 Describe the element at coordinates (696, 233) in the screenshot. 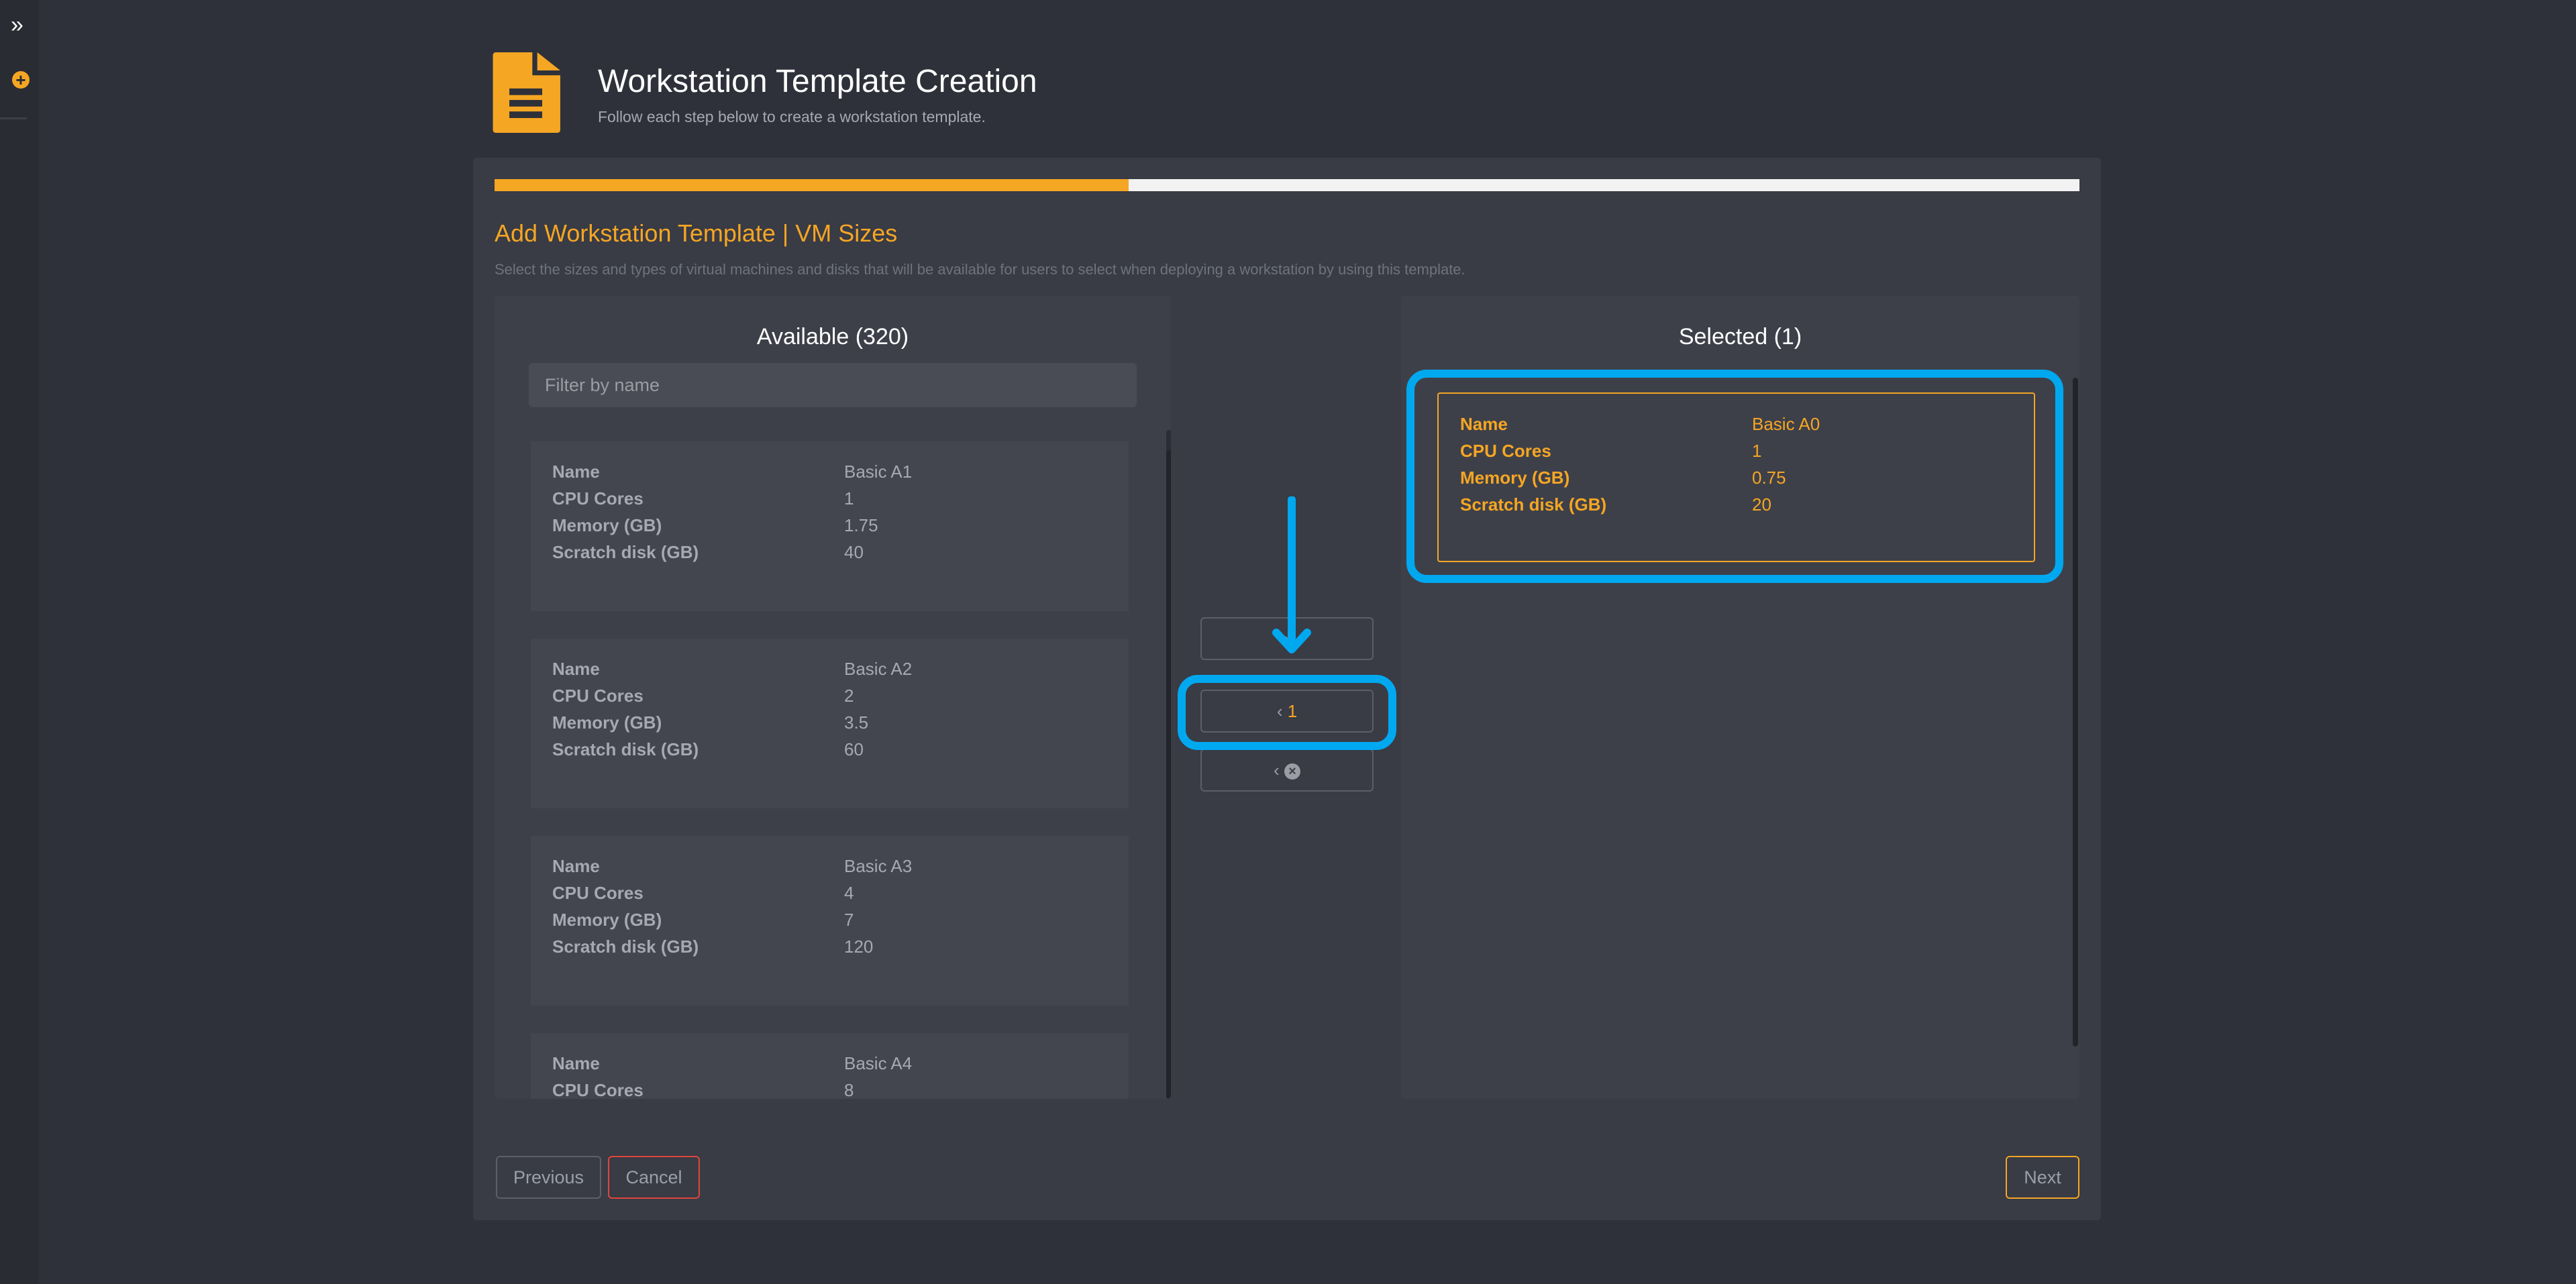

I see `step-title: Add Workstation Template | VM Sizes` at that location.